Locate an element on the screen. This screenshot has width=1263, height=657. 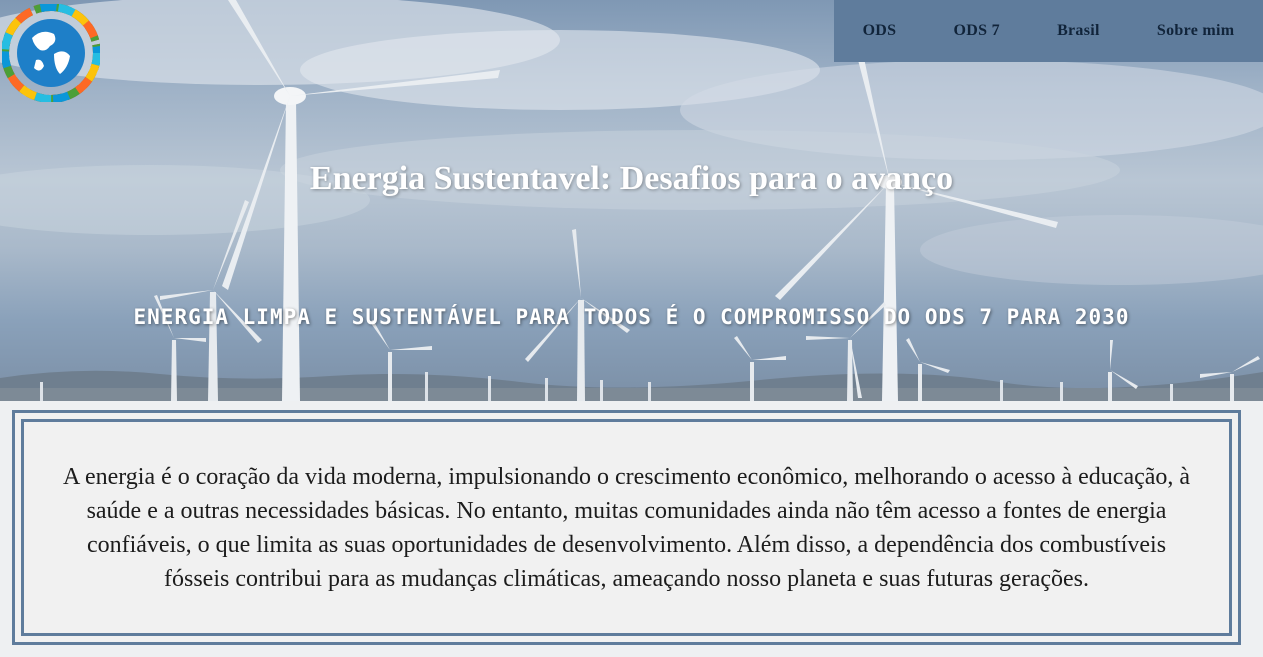
nav-ods-7: ODS 7 is located at coordinates (977, 31).